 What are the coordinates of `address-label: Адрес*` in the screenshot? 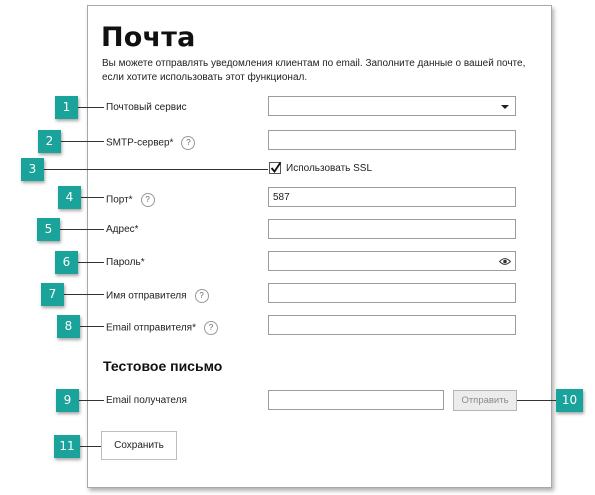 It's located at (122, 229).